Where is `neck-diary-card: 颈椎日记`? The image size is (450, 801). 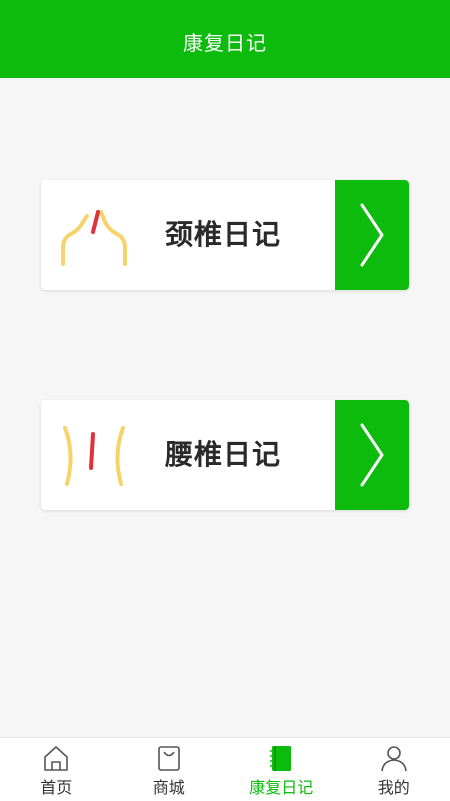 neck-diary-card: 颈椎日记 is located at coordinates (225, 235).